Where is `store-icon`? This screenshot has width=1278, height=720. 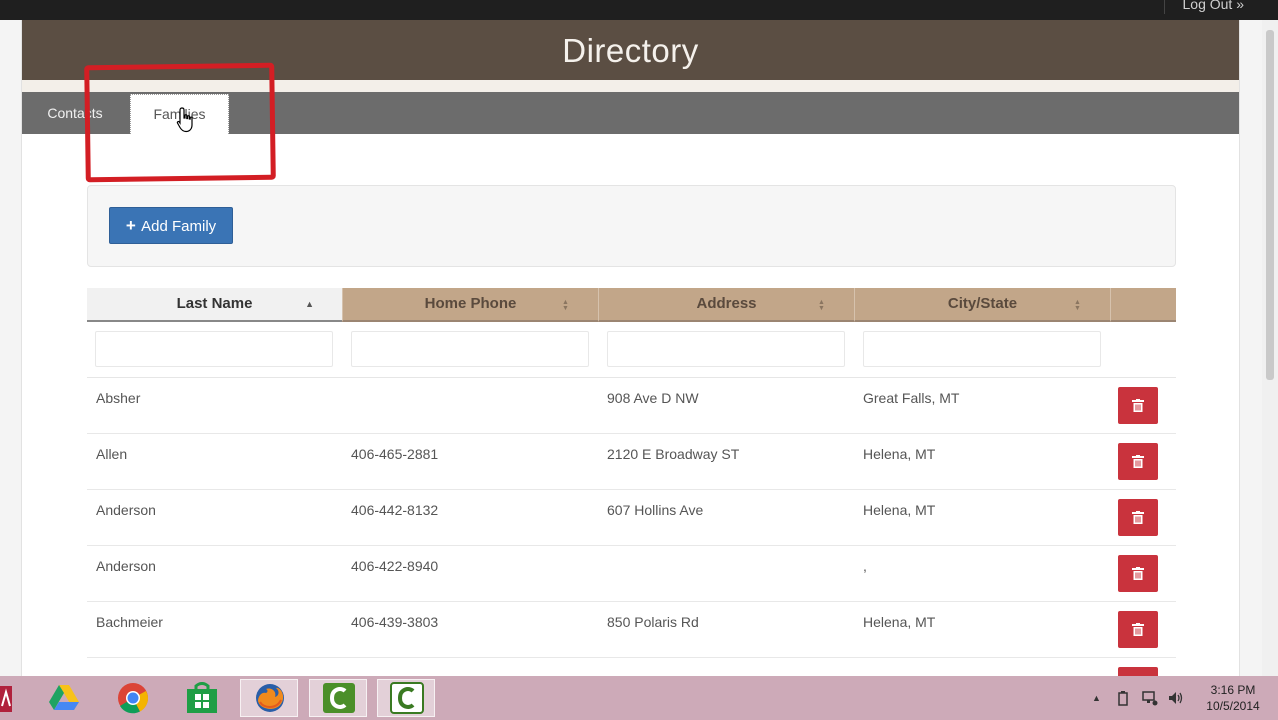 store-icon is located at coordinates (202, 698).